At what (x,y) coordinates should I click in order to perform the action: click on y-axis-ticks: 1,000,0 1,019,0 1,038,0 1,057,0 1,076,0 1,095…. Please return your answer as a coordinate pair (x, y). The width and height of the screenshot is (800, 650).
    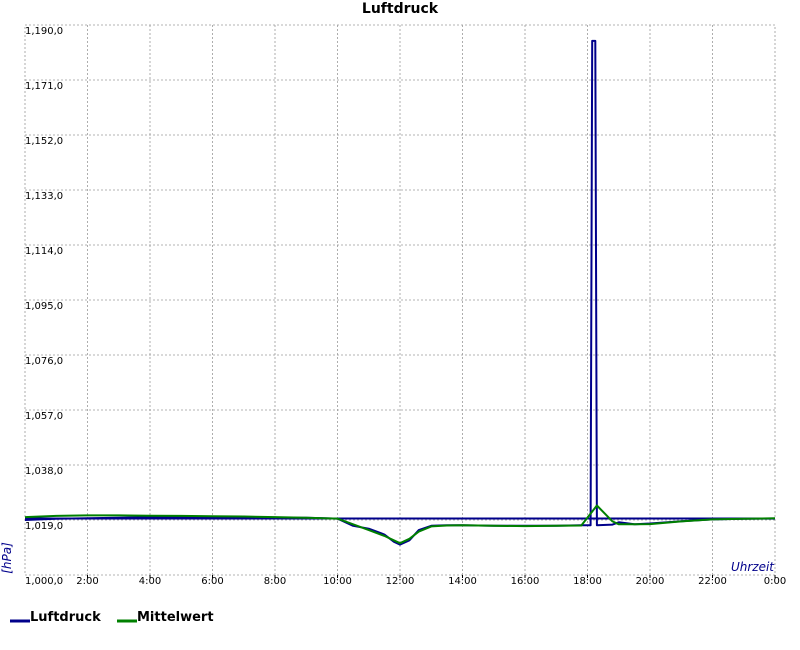
    Looking at the image, I should click on (44, 306).